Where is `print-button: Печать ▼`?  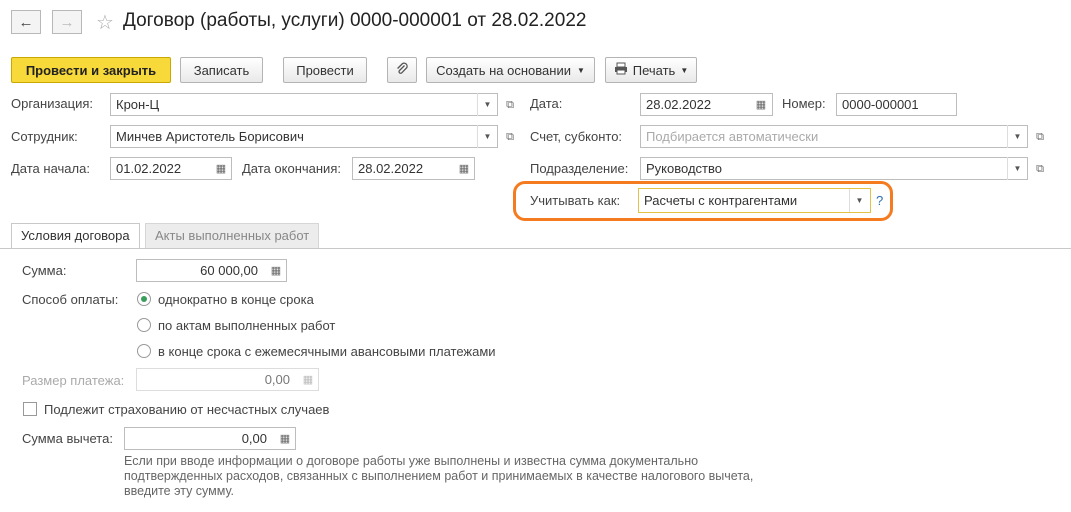
print-button: Печать ▼ is located at coordinates (651, 70).